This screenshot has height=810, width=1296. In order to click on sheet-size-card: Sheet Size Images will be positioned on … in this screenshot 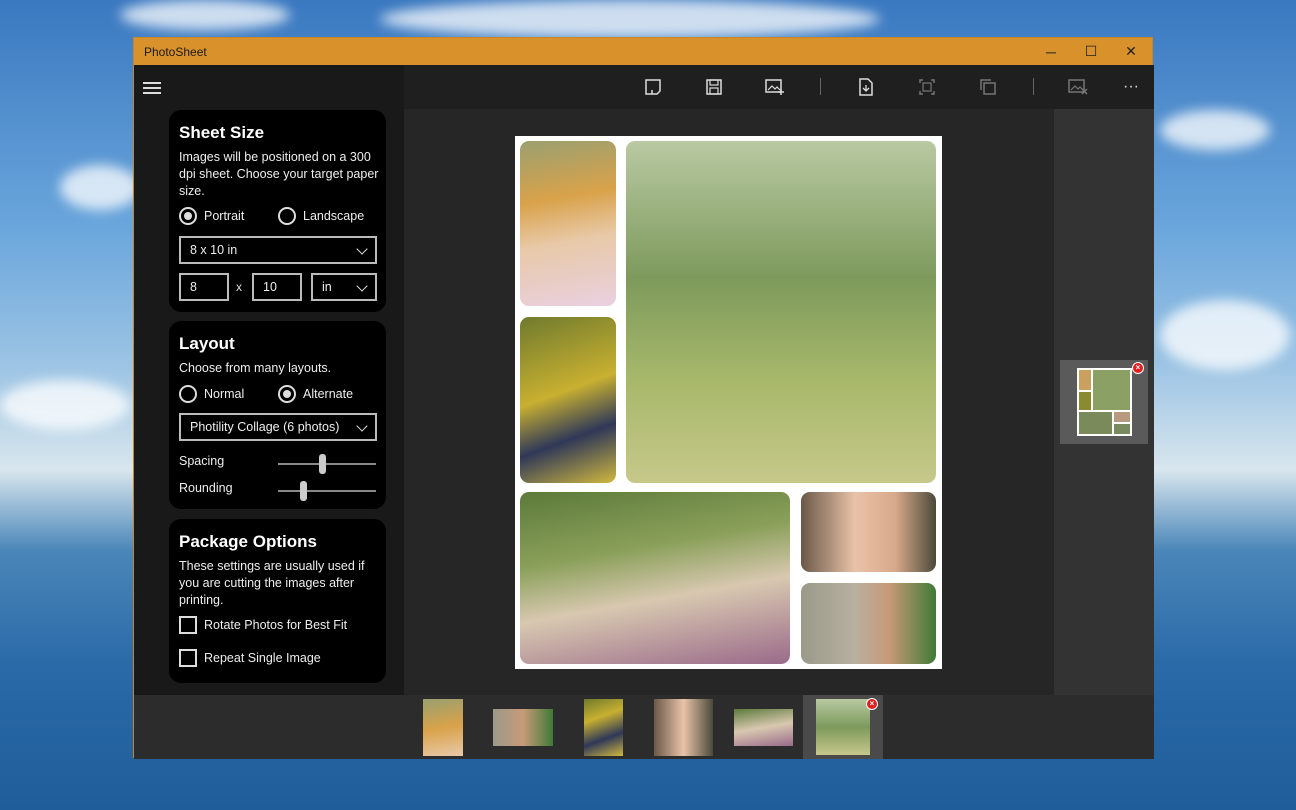, I will do `click(277, 211)`.